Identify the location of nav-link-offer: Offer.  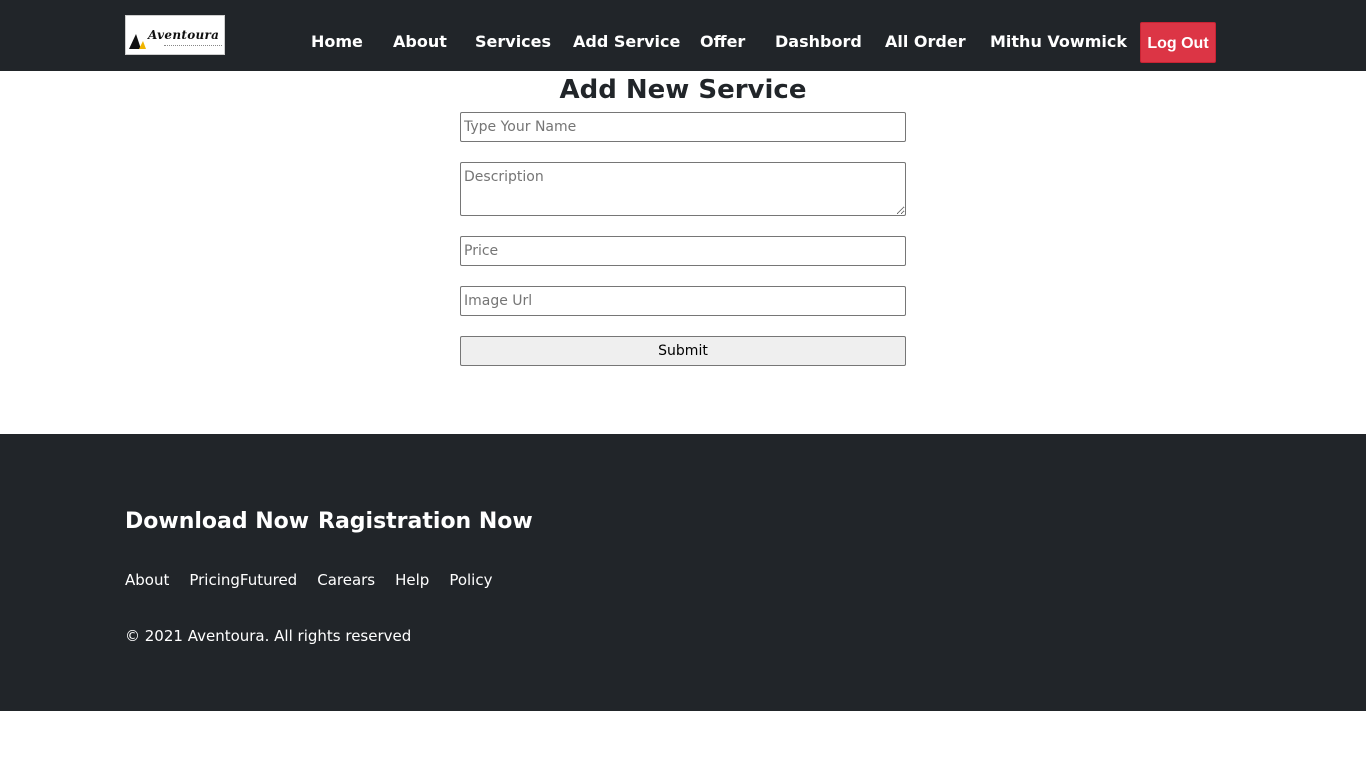
(722, 42).